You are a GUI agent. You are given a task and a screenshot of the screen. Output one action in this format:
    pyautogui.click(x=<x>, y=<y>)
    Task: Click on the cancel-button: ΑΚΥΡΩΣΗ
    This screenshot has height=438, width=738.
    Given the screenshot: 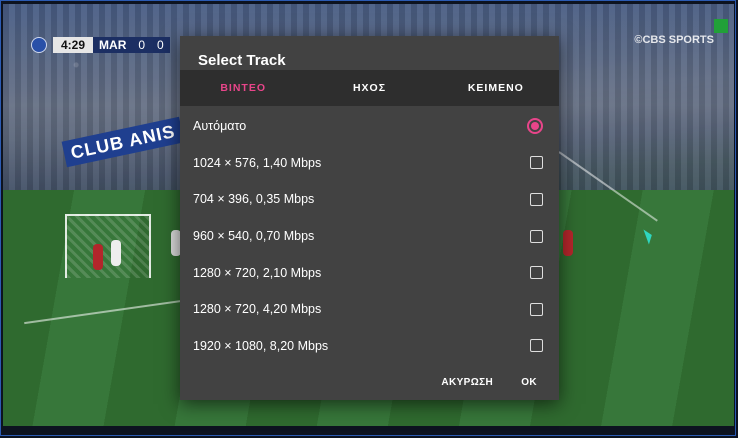 What is the action you would take?
    pyautogui.click(x=467, y=382)
    